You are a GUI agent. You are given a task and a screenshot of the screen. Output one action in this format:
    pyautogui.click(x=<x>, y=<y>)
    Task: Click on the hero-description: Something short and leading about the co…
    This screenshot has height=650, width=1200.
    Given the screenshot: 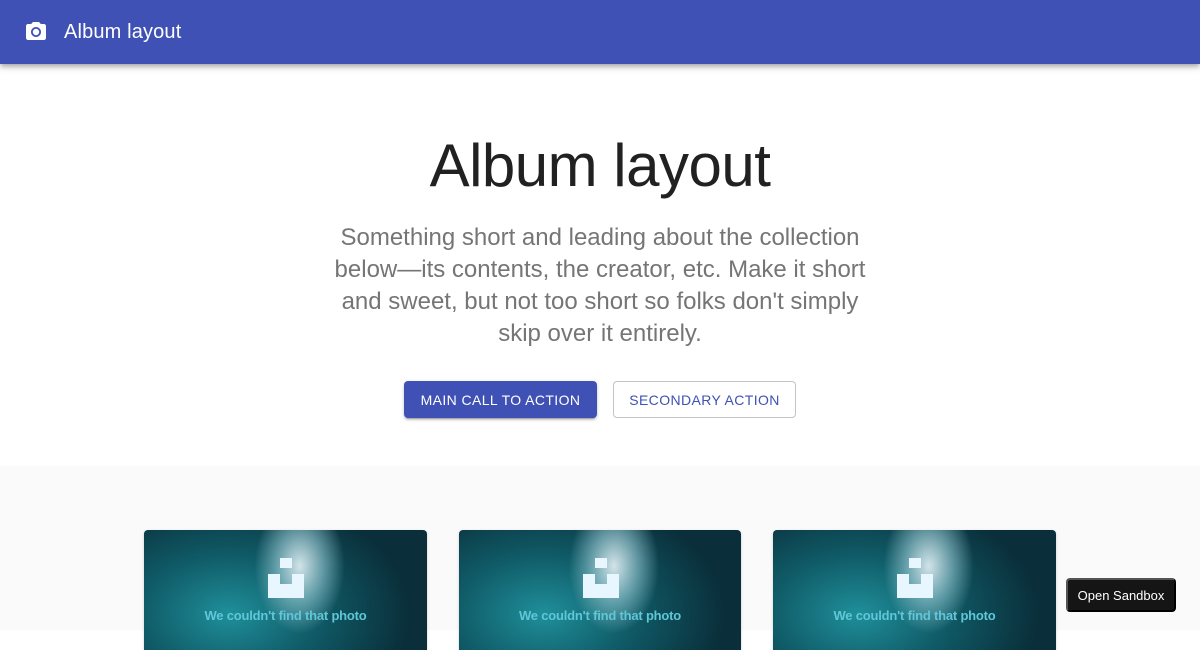 What is the action you would take?
    pyautogui.click(x=600, y=285)
    